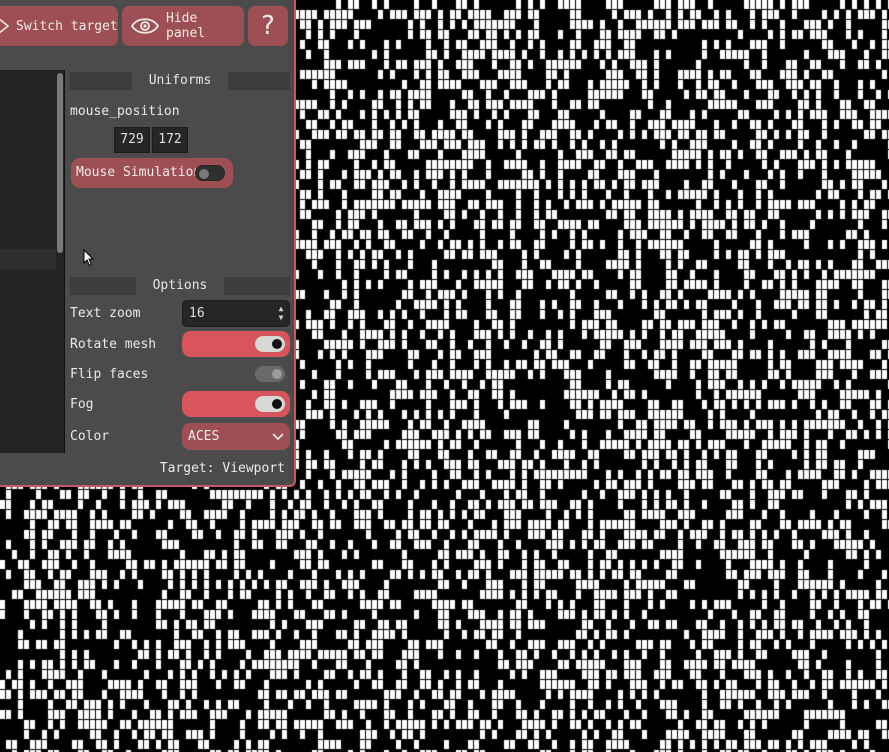  I want to click on options-section-header: Options, so click(180, 286).